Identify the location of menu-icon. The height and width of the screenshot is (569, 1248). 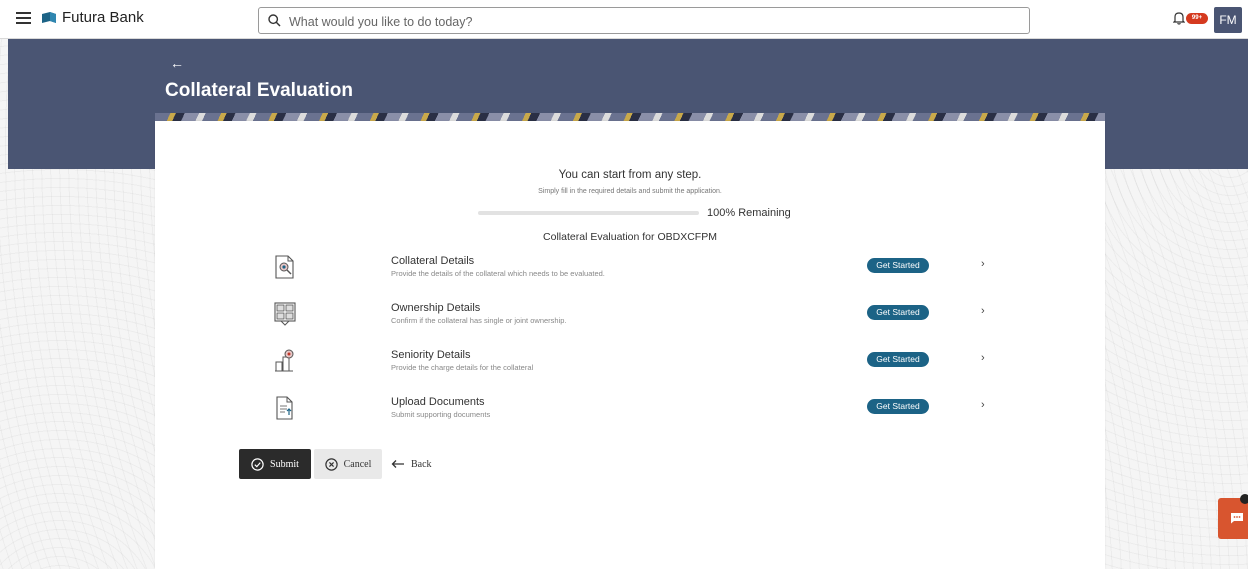
(23, 18).